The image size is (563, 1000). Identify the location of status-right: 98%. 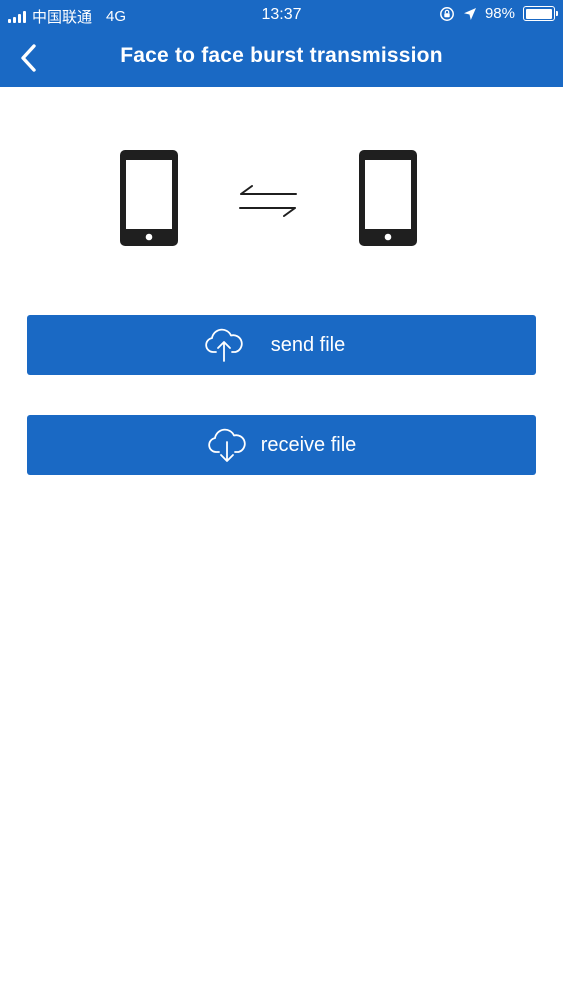
(498, 13).